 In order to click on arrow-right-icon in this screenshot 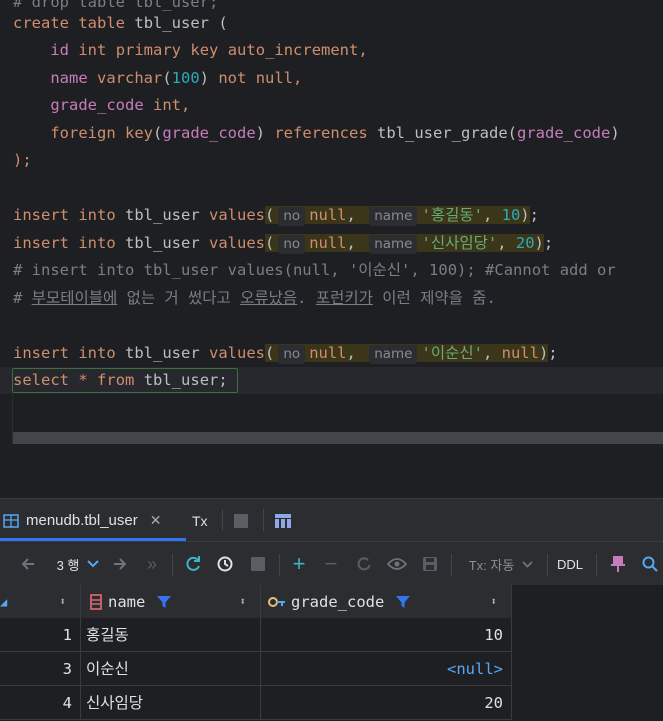, I will do `click(120, 564)`.